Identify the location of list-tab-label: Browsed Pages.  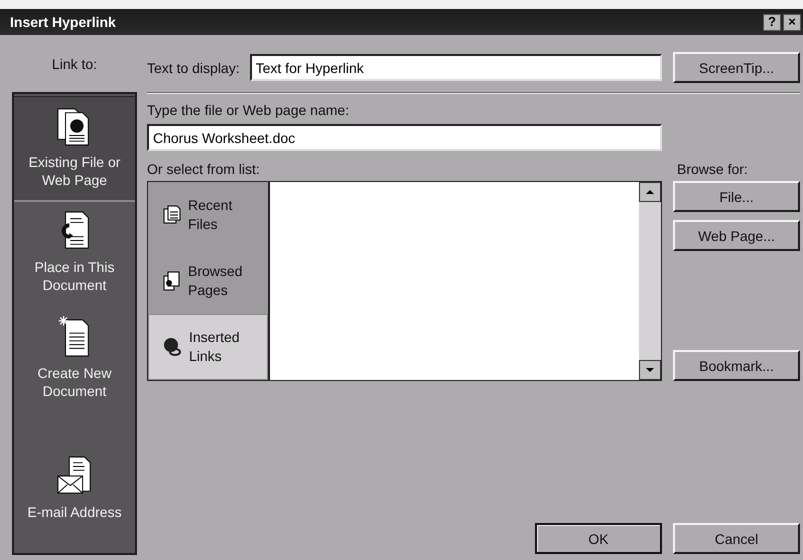
(216, 281).